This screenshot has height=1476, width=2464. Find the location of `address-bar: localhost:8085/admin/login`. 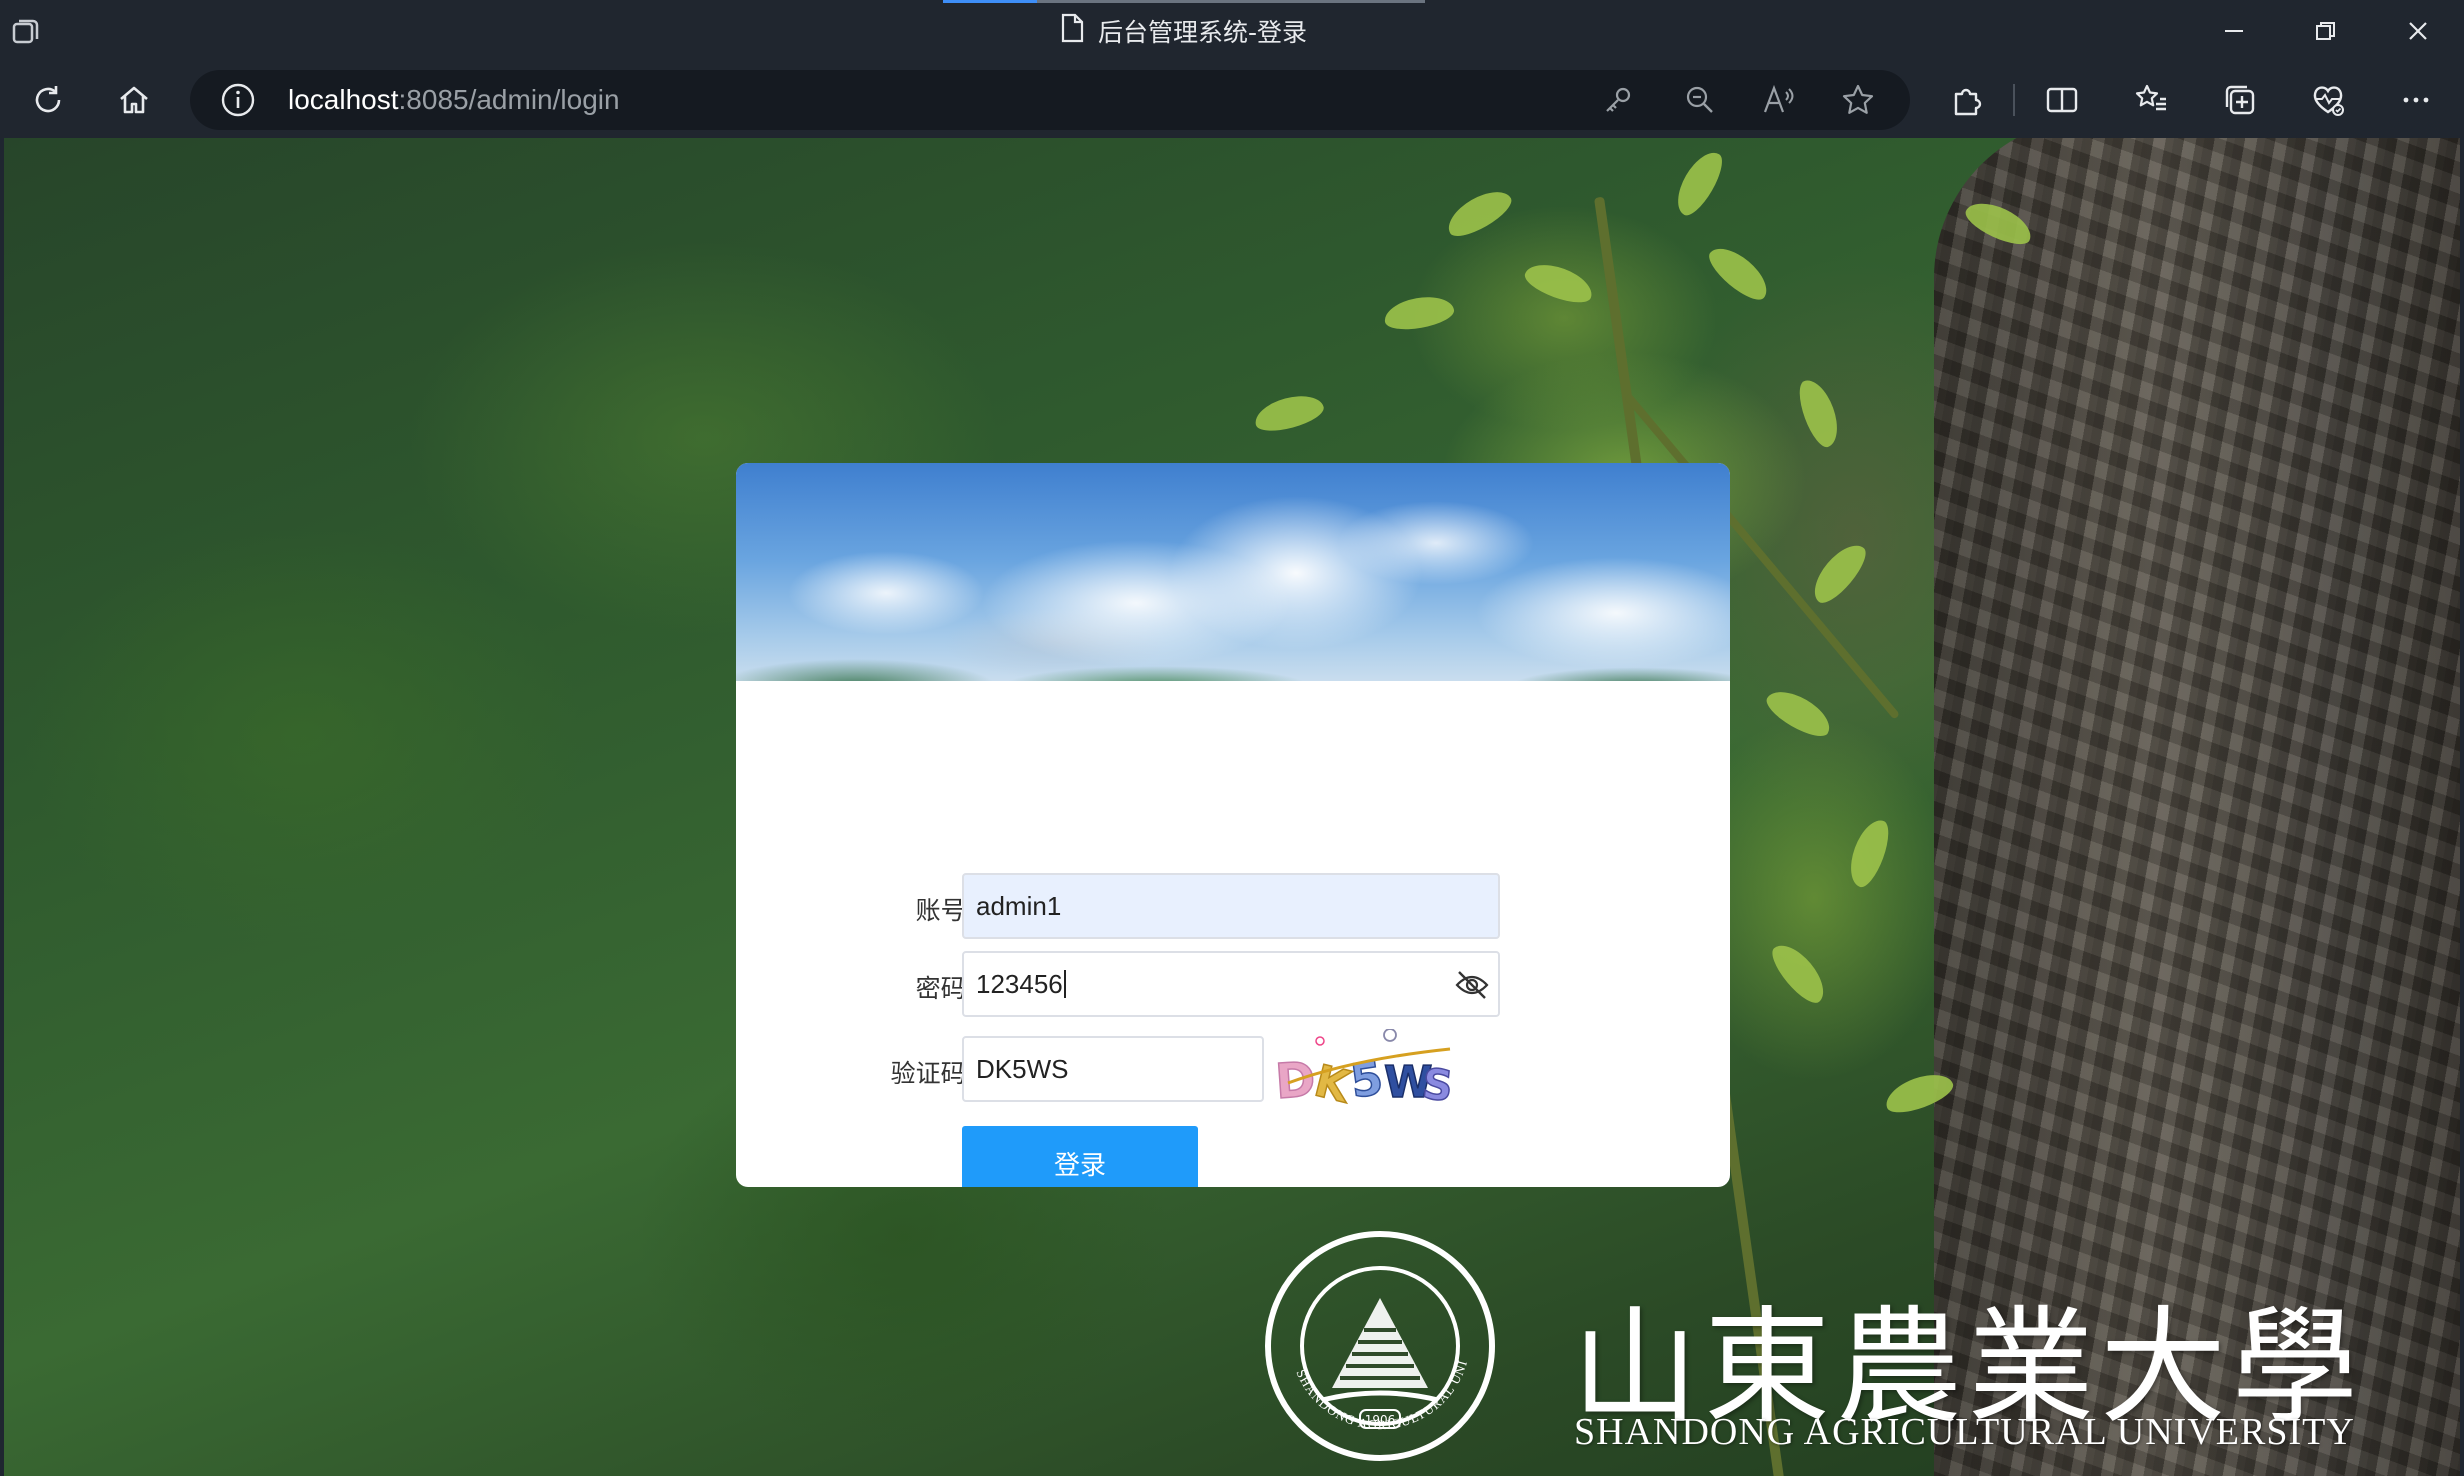

address-bar: localhost:8085/admin/login is located at coordinates (1050, 100).